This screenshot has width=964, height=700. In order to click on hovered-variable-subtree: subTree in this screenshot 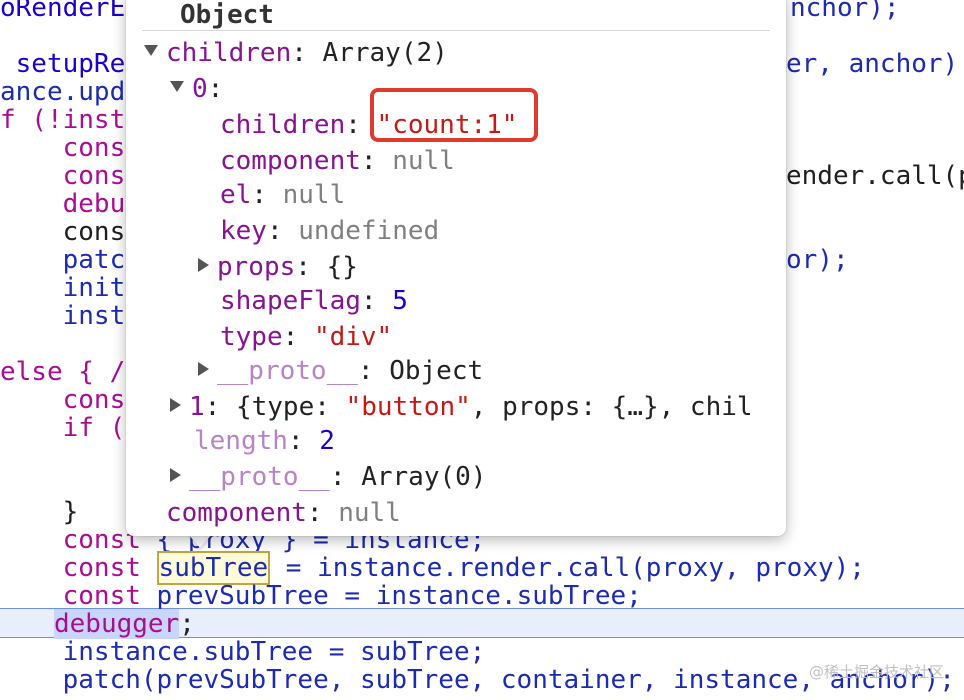, I will do `click(213, 568)`.